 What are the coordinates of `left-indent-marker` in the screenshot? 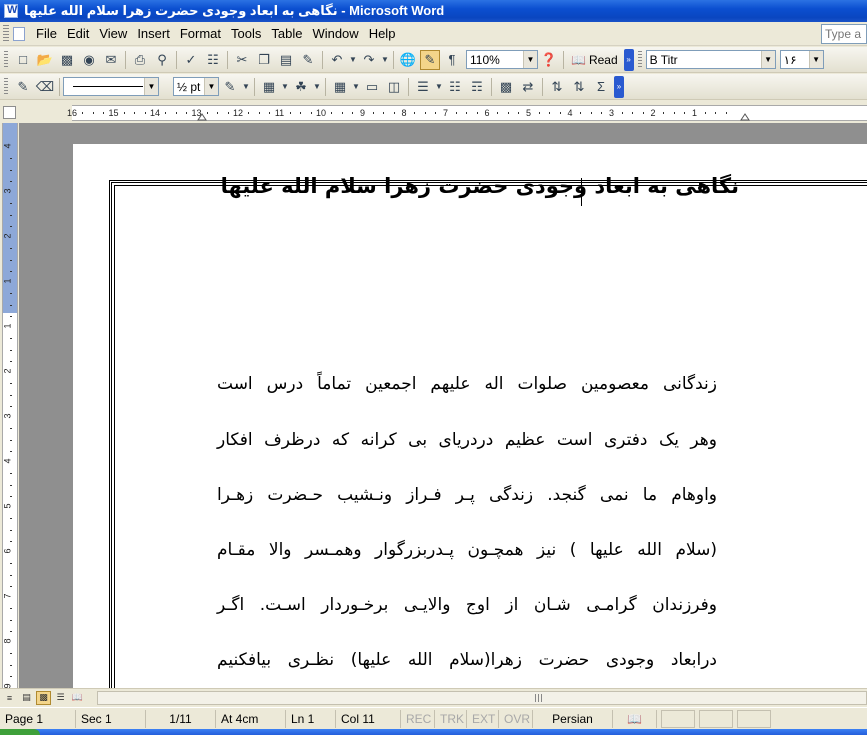 It's located at (202, 115).